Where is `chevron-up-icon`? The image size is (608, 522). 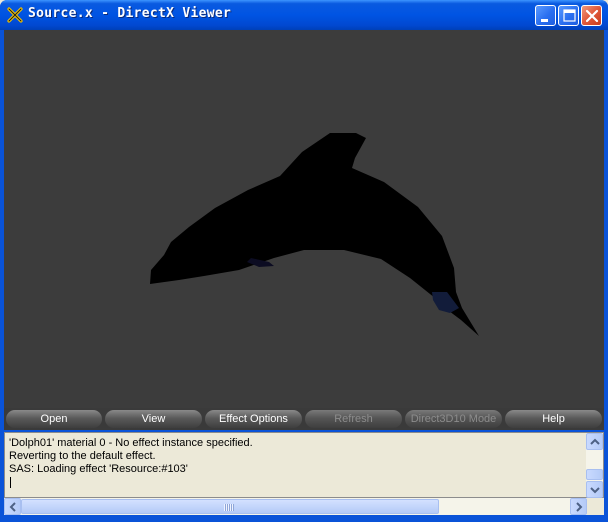
chevron-up-icon is located at coordinates (595, 441).